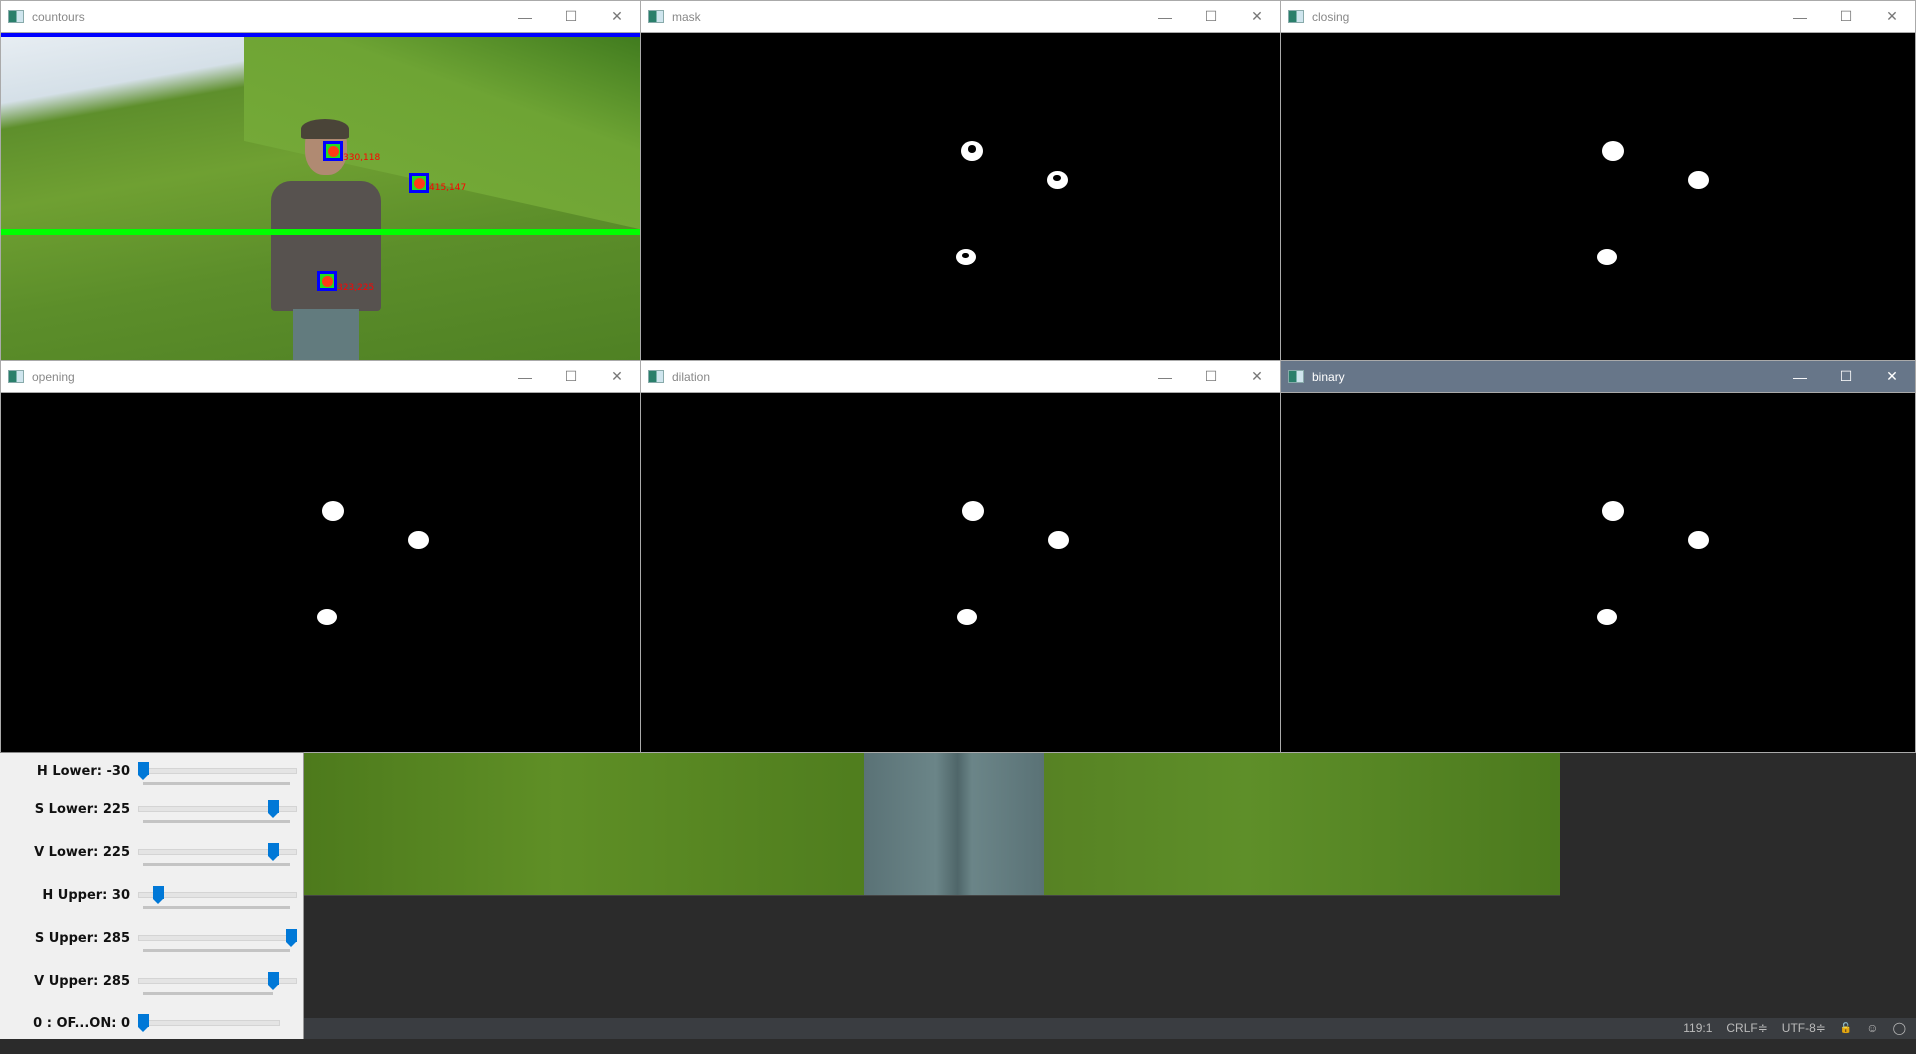 The height and width of the screenshot is (1054, 1916). What do you see at coordinates (82, 852) in the screenshot?
I see `trackbar-label: V Lower: 225` at bounding box center [82, 852].